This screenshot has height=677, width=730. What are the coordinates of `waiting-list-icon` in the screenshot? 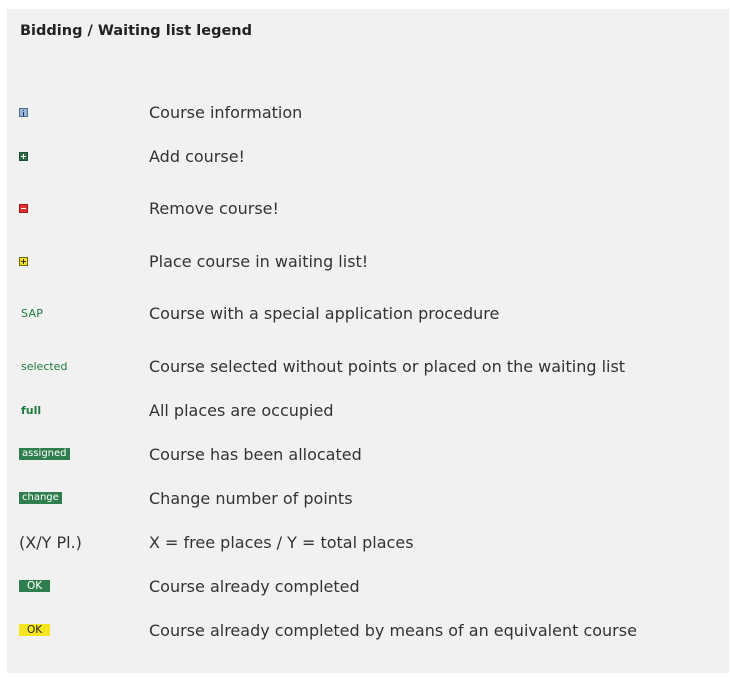 It's located at (23, 261).